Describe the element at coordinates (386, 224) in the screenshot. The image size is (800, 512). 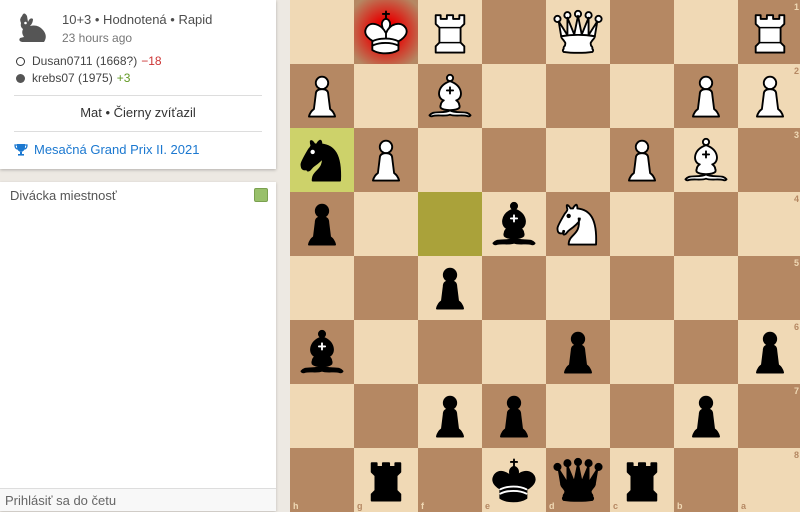
I see `square-g4` at that location.